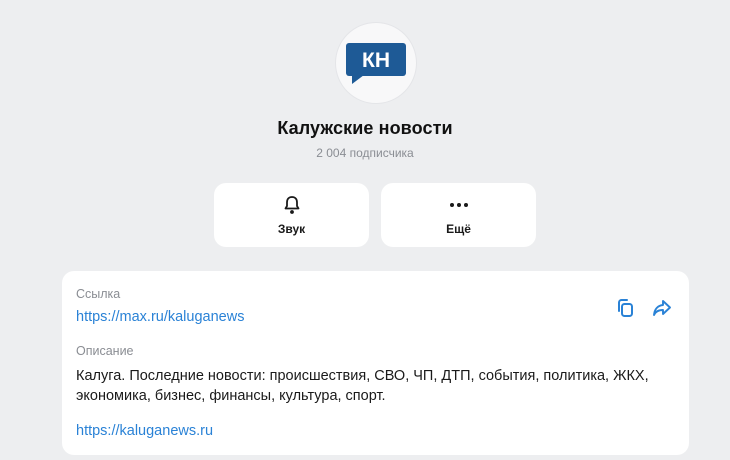 The width and height of the screenshot is (730, 460). What do you see at coordinates (365, 128) in the screenshot?
I see `channel-title: Калужские новости` at bounding box center [365, 128].